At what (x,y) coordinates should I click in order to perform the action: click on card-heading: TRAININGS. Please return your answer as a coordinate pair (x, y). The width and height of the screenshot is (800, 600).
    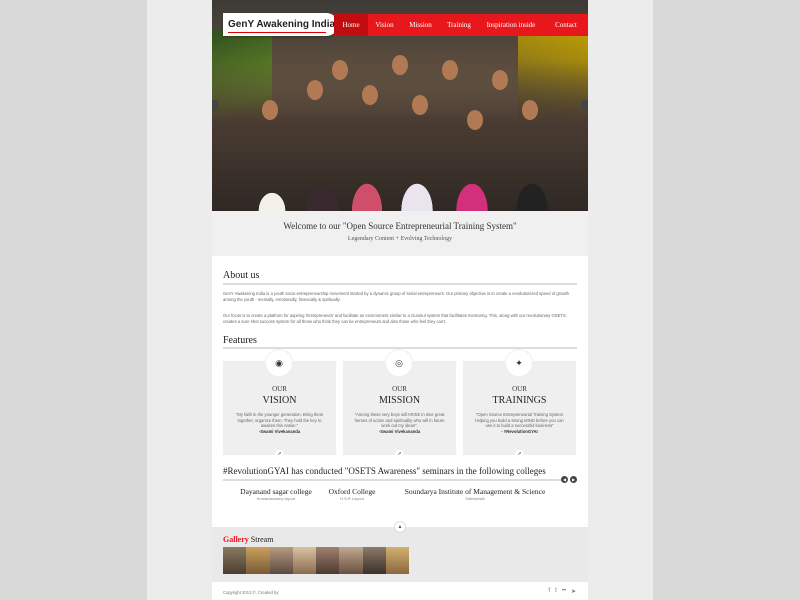
    Looking at the image, I should click on (519, 400).